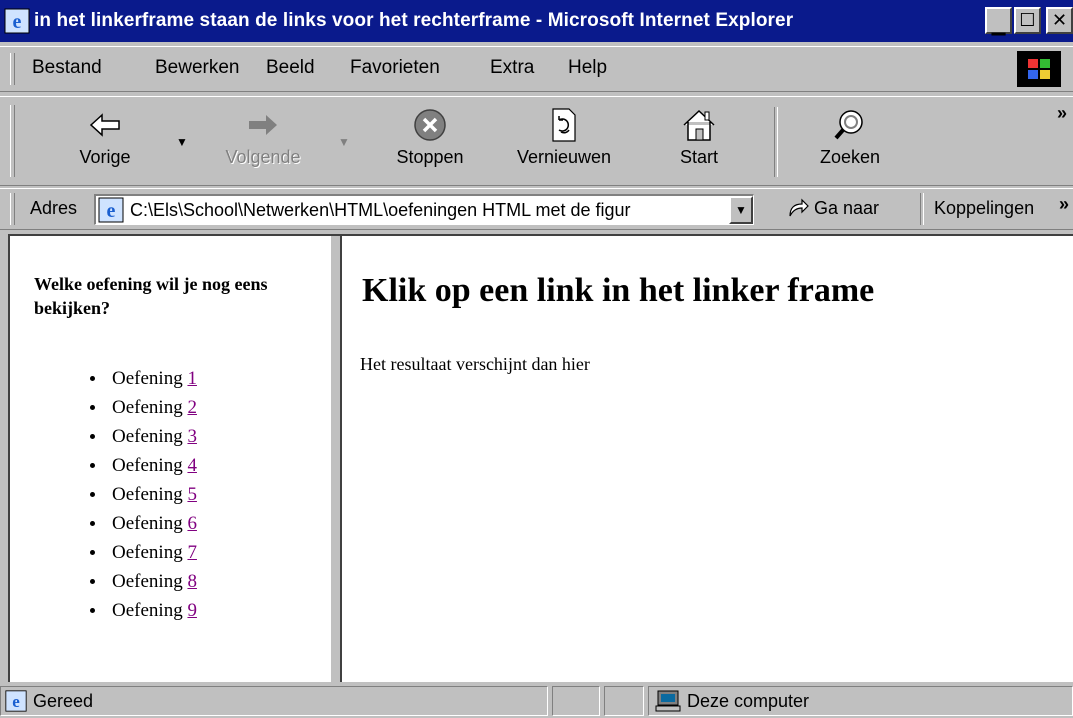  Describe the element at coordinates (192, 494) in the screenshot. I see `exercise-link: 5` at that location.